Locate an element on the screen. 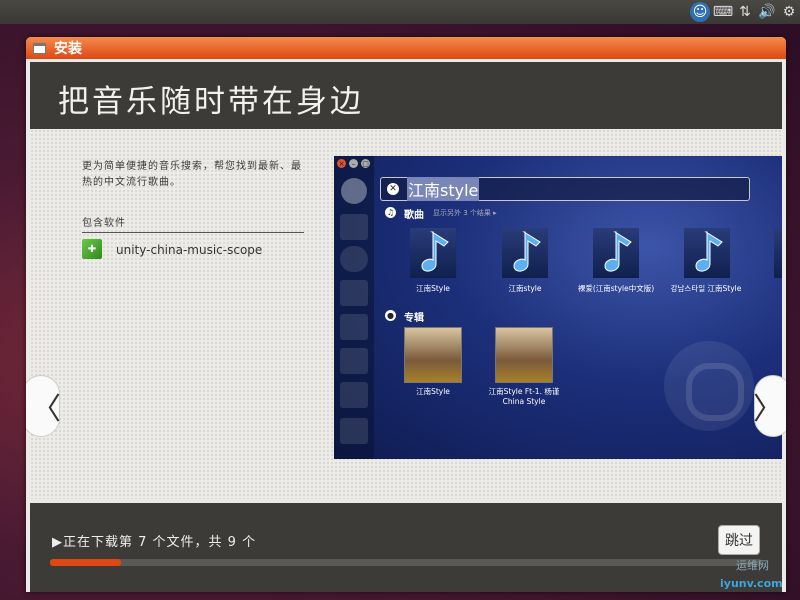  launcher is located at coordinates (354, 307).